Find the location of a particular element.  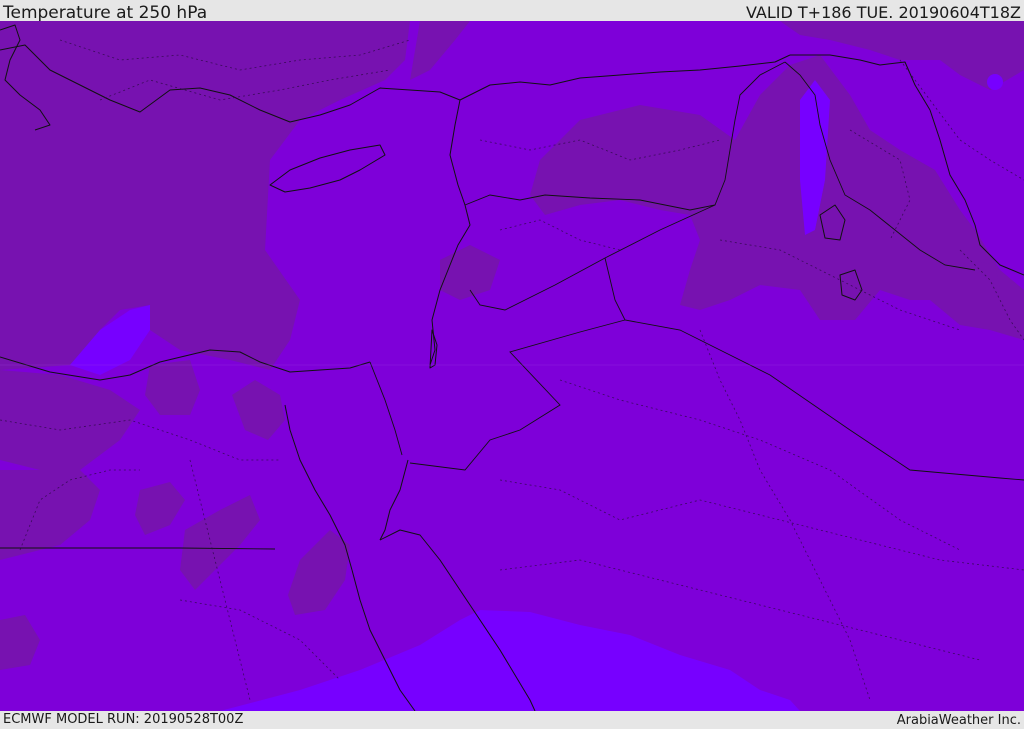

credit-label: ArabiaWeather Inc. is located at coordinates (958, 720).